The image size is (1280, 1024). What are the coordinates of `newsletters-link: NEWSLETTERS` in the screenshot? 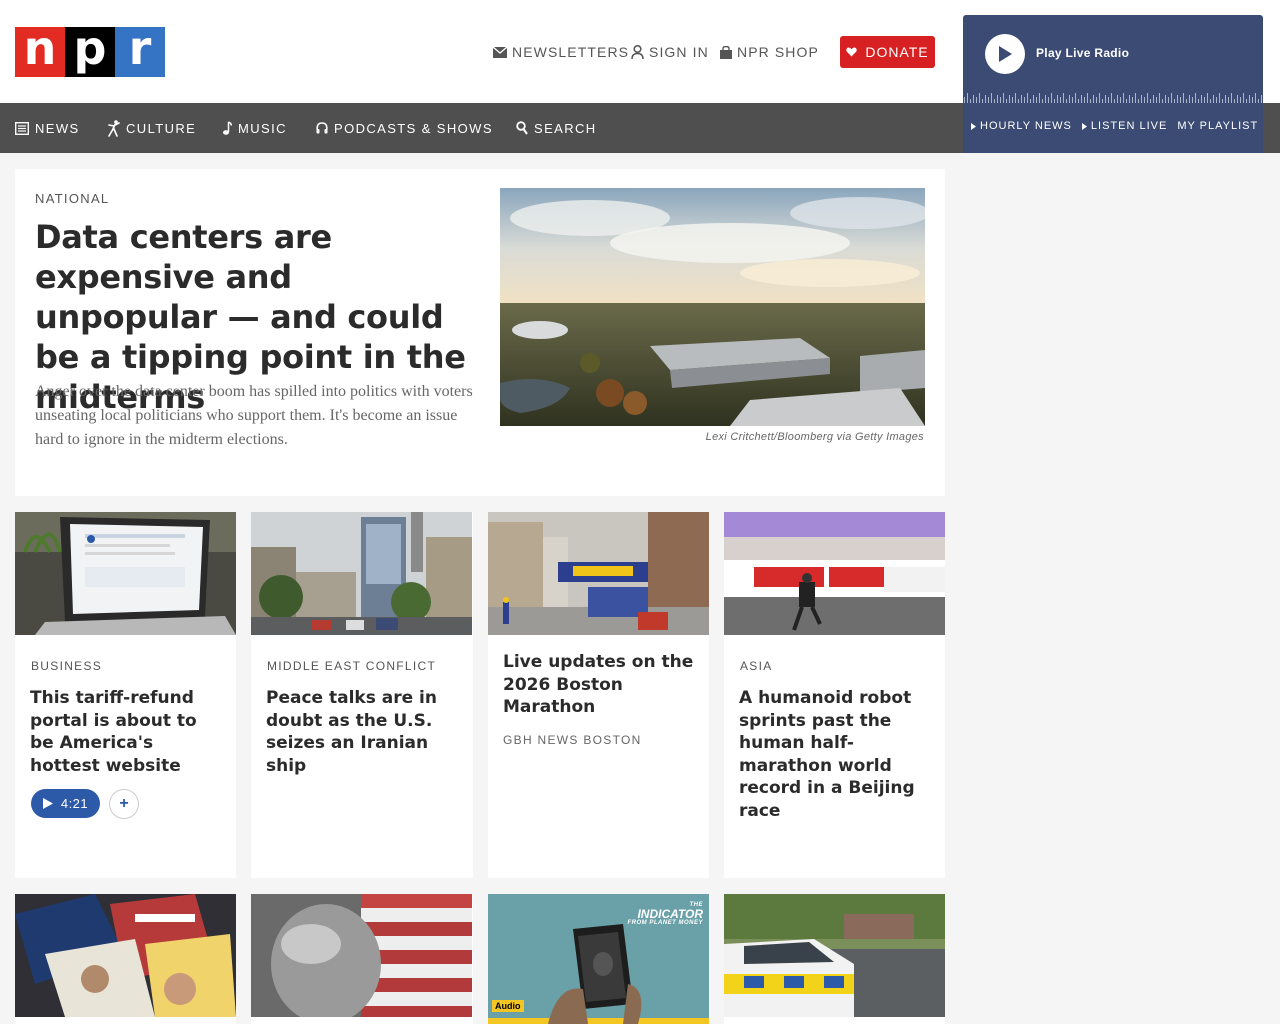 It's located at (561, 52).